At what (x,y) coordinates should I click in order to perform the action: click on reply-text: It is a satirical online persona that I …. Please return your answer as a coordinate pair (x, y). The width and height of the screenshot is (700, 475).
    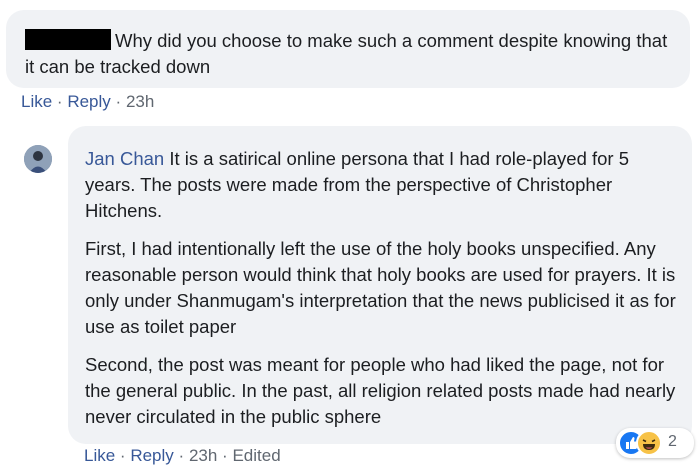
    Looking at the image, I should click on (357, 184).